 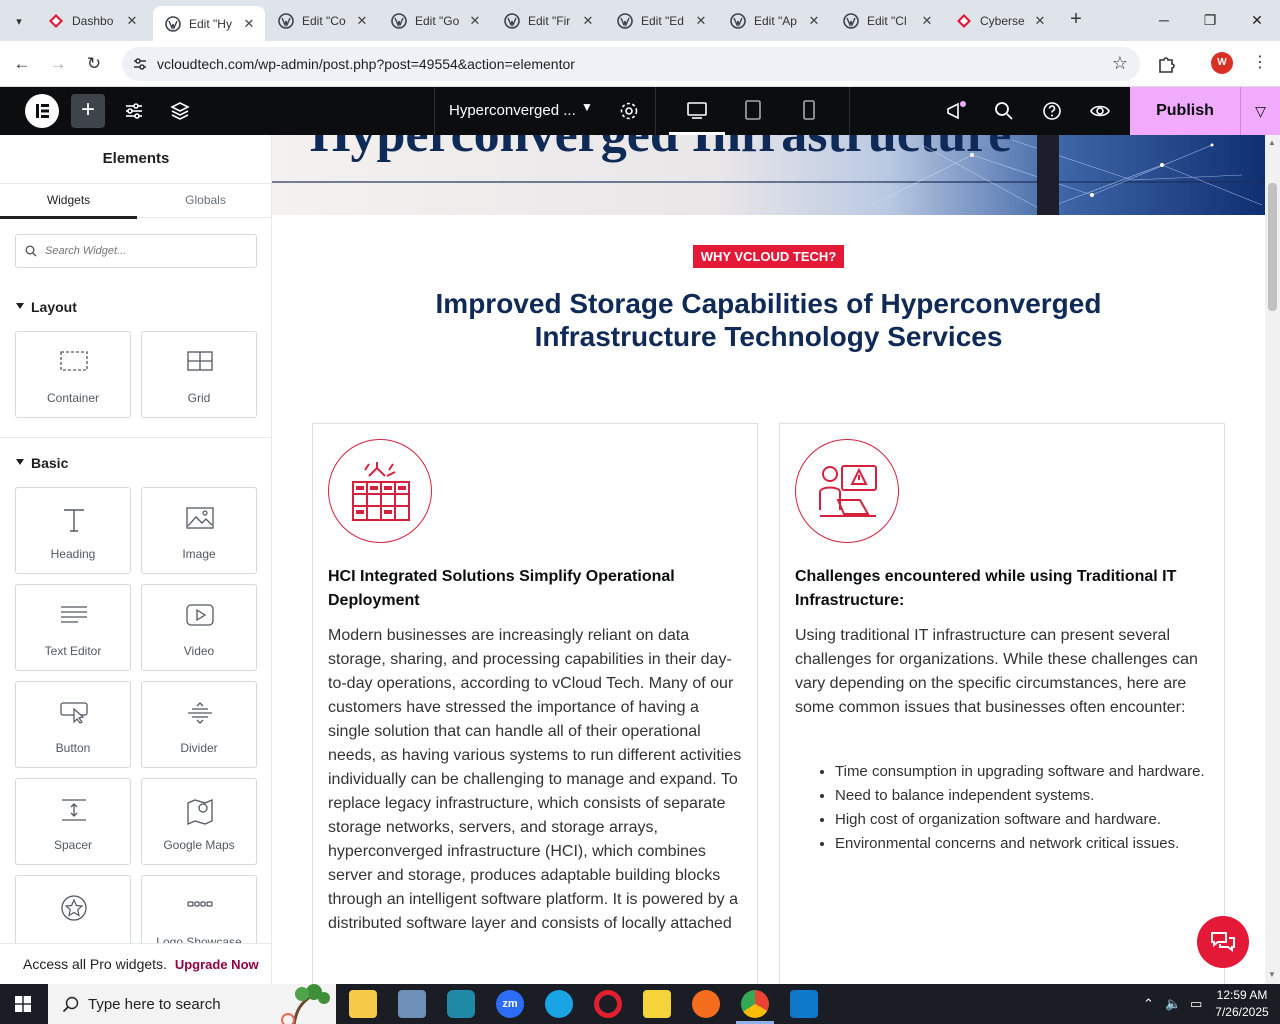 I want to click on browser-tab-3: Edit "Co ✕, so click(x=322, y=21).